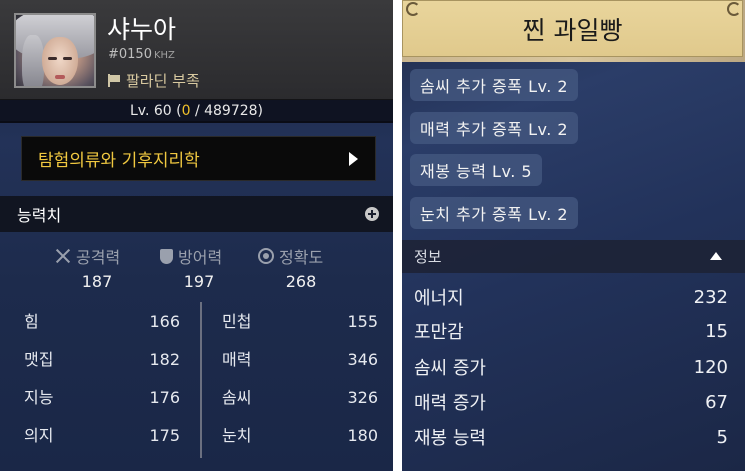 This screenshot has height=471, width=745. Describe the element at coordinates (60, 77) in the screenshot. I see `portrait-lips` at that location.